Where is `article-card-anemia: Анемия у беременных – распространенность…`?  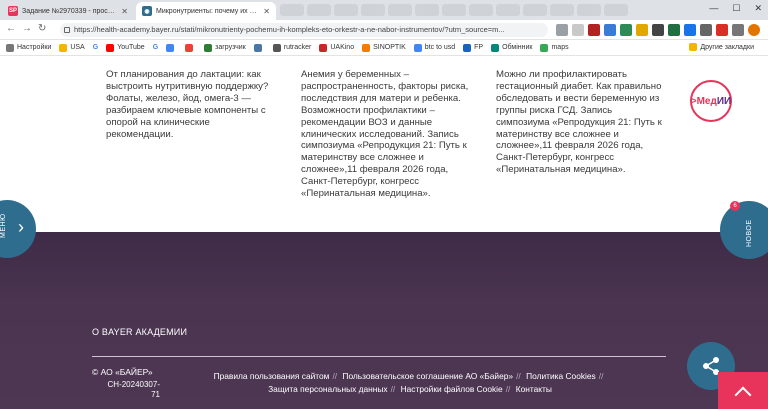 article-card-anemia: Анемия у беременных – распространенность… is located at coordinates (387, 134).